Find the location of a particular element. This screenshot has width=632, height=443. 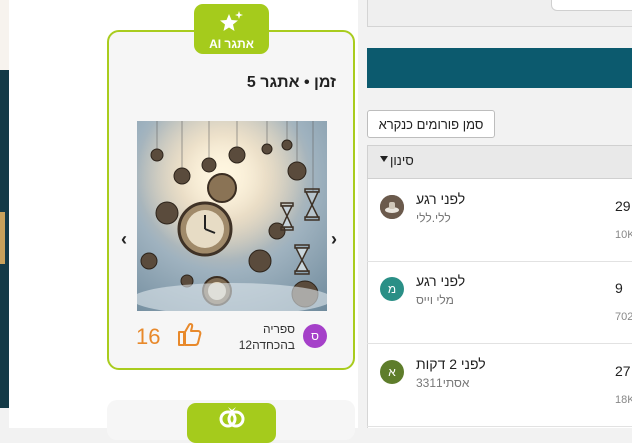

creator-name-line1: ספריה is located at coordinates (279, 329).